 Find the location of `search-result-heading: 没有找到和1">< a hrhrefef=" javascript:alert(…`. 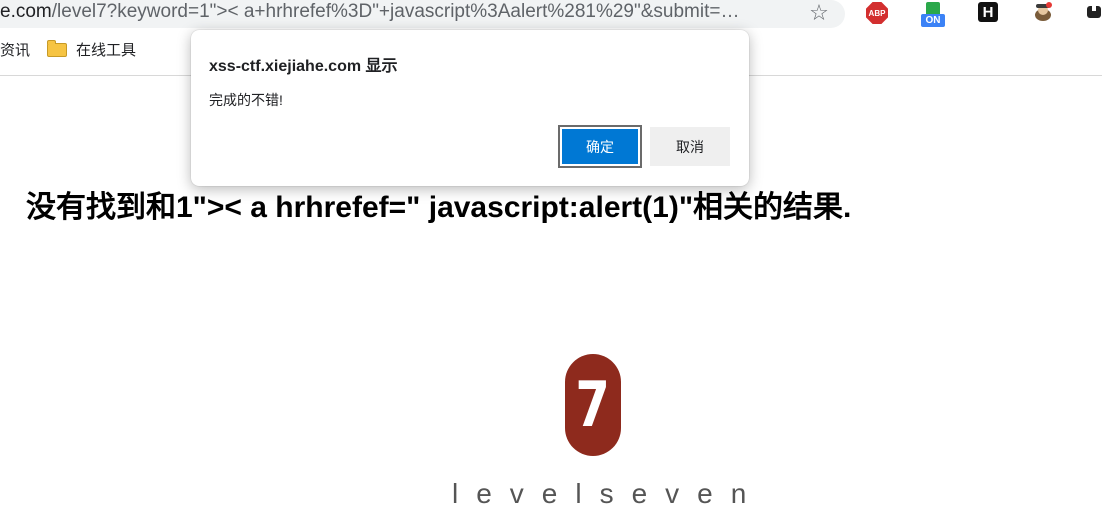

search-result-heading: 没有找到和1">< a hrhrefef=" javascript:alert(… is located at coordinates (439, 207).